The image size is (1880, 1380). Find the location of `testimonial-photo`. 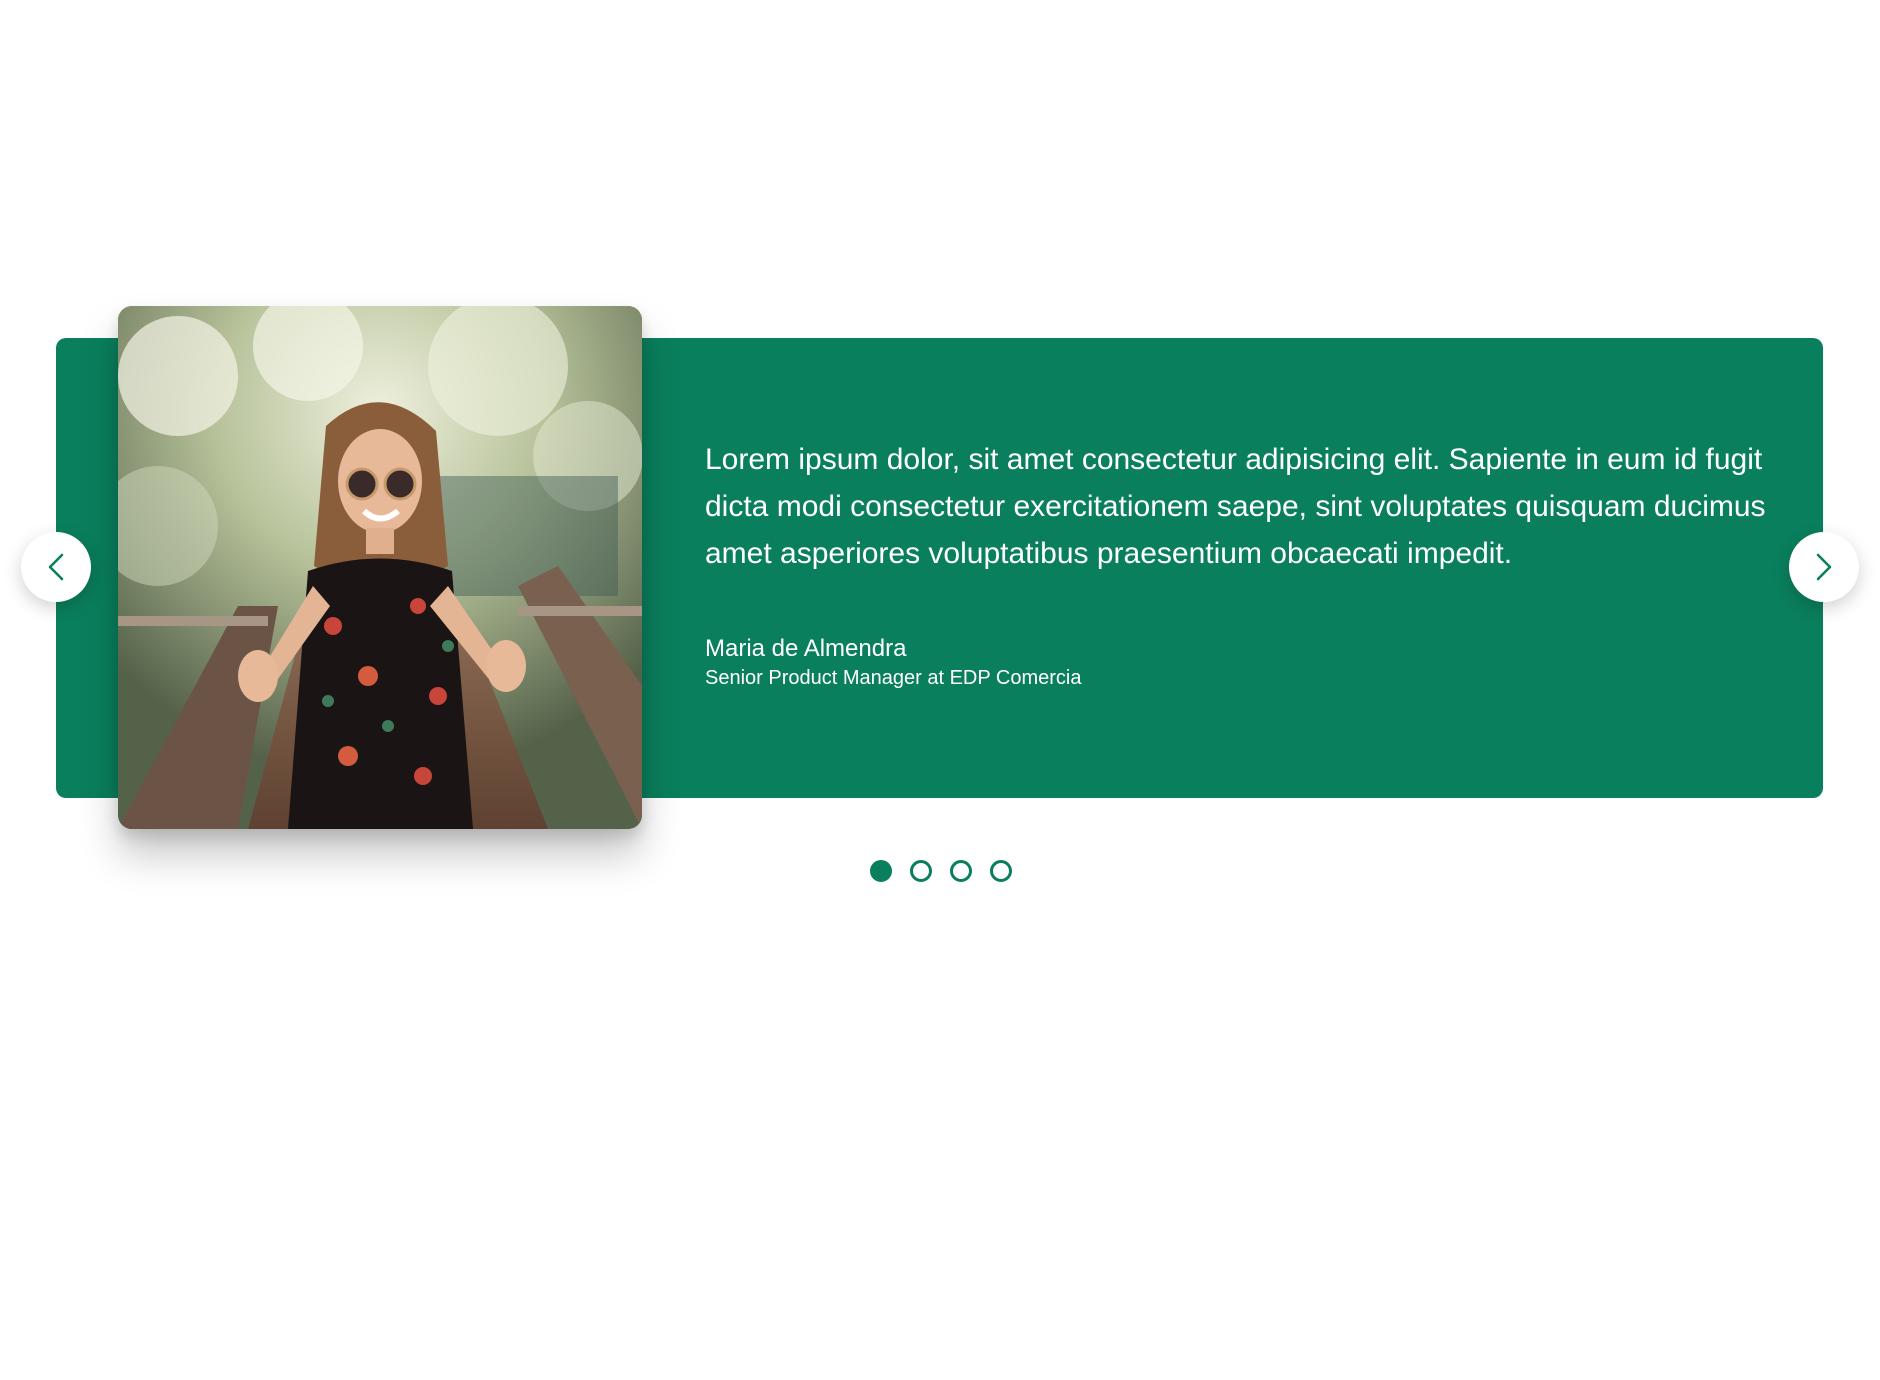

testimonial-photo is located at coordinates (380, 567).